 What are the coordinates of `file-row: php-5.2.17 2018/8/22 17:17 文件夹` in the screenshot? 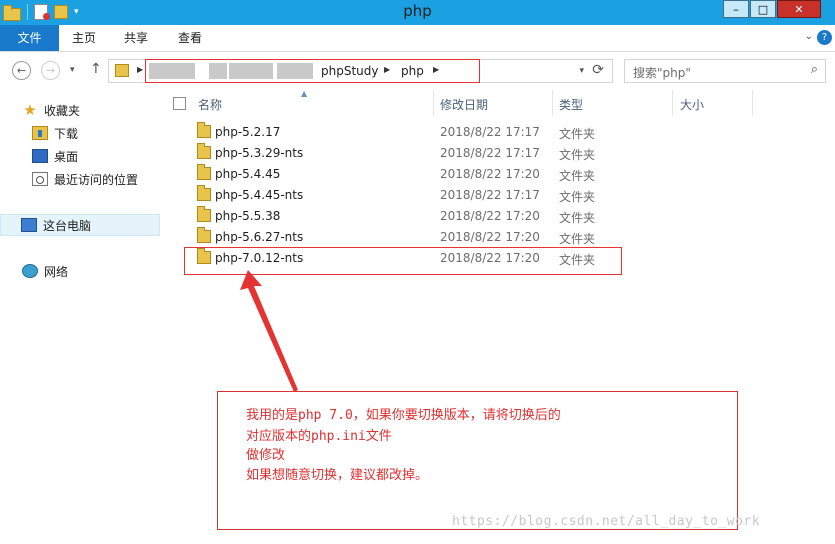 It's located at (463, 132).